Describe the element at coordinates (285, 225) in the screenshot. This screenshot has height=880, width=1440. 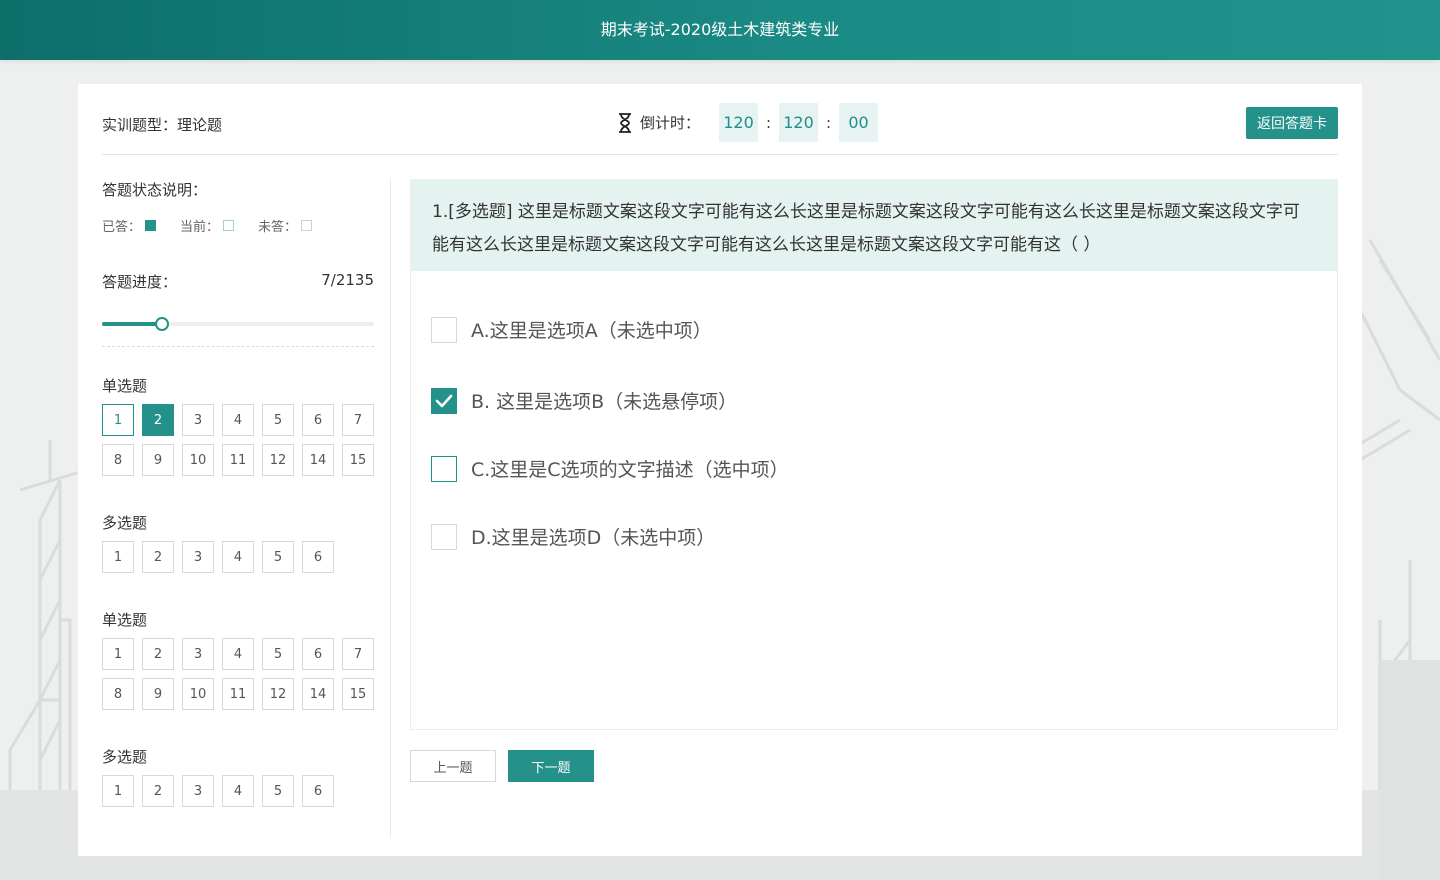
I see `legend-unanswered: 未答：` at that location.